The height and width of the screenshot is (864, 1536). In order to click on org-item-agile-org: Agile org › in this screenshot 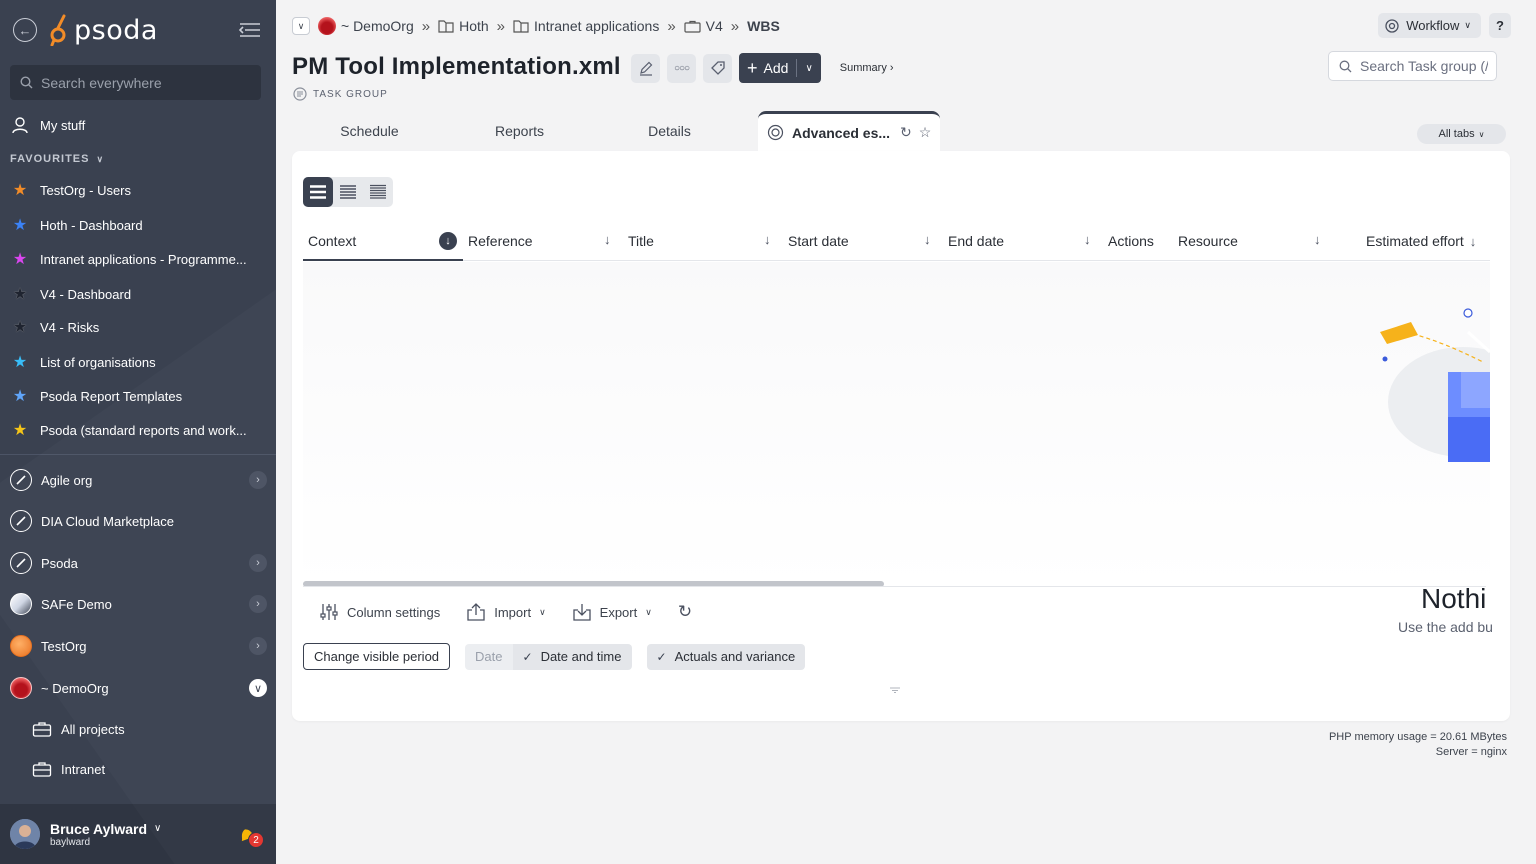, I will do `click(138, 480)`.